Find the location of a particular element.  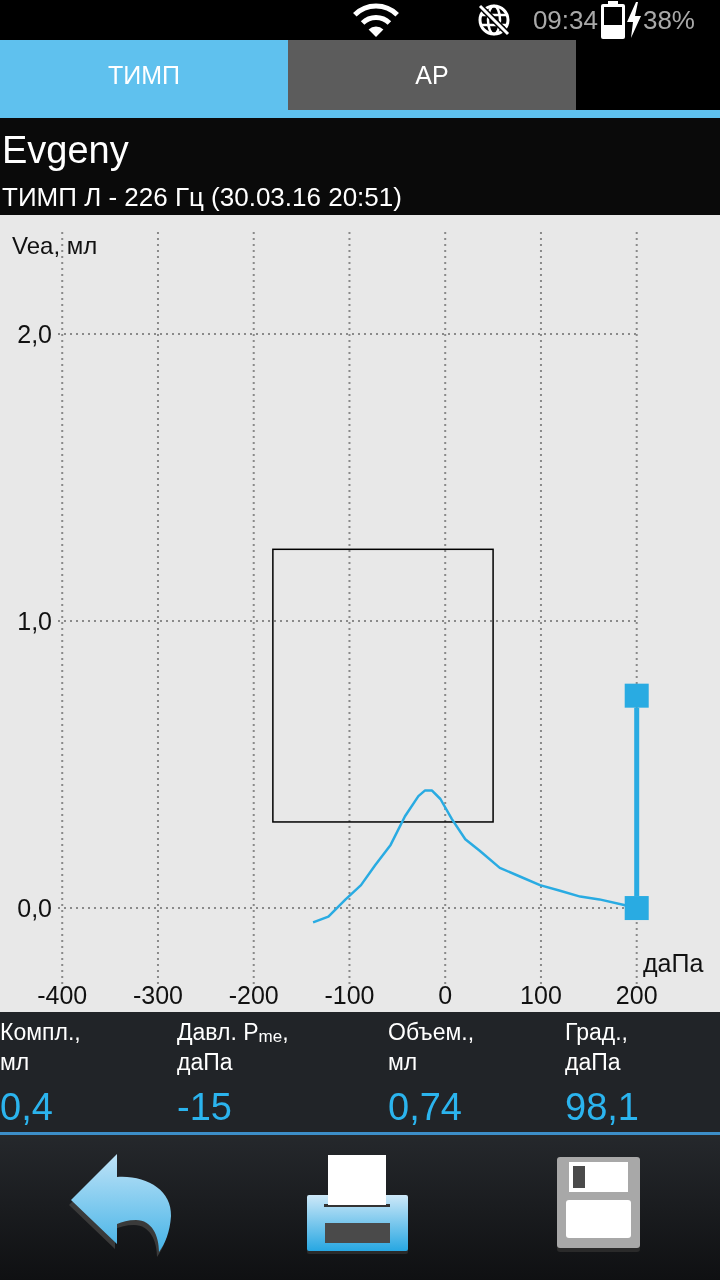

tick-label: -200 is located at coordinates (253, 995).